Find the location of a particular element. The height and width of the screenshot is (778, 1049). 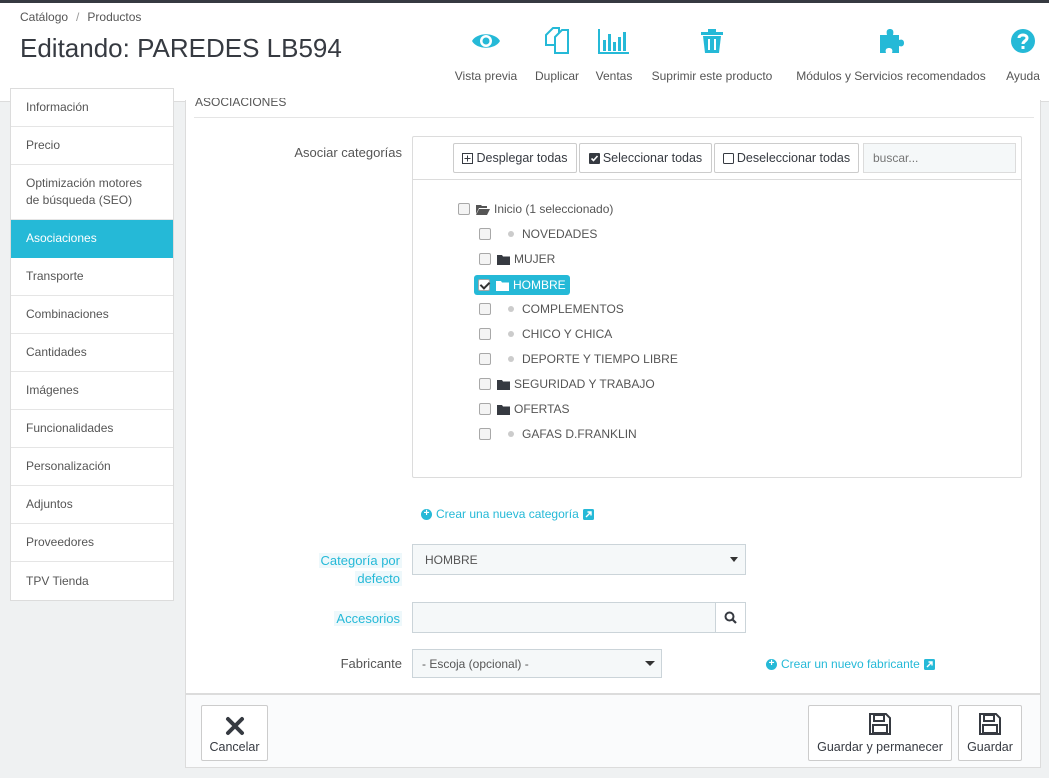

tree-node-label: MUJER is located at coordinates (535, 259).